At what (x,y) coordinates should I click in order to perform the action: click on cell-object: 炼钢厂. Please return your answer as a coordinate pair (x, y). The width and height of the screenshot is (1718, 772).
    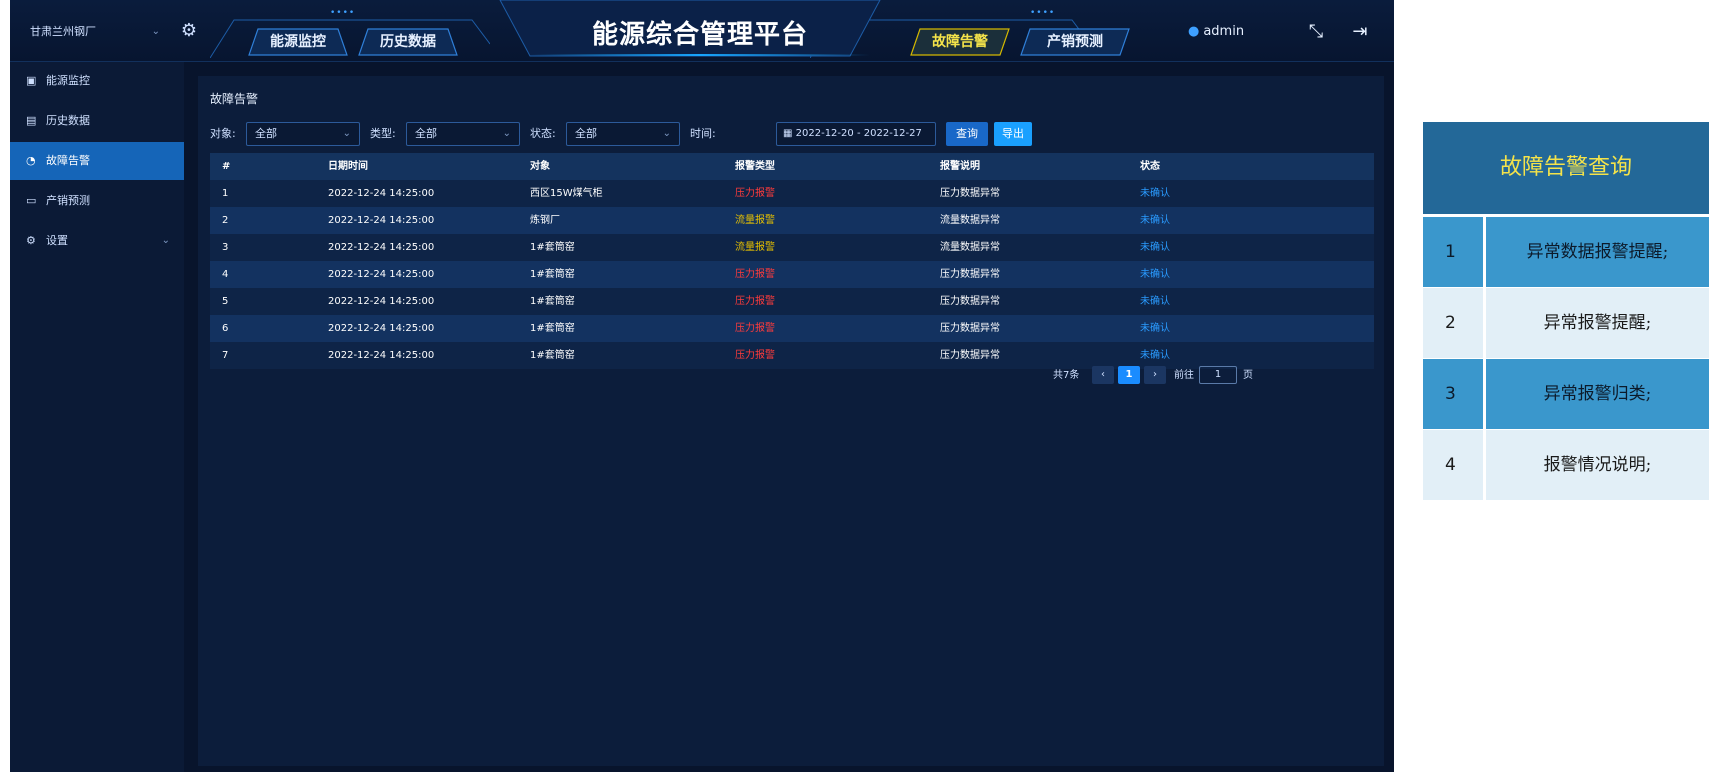
    Looking at the image, I should click on (545, 220).